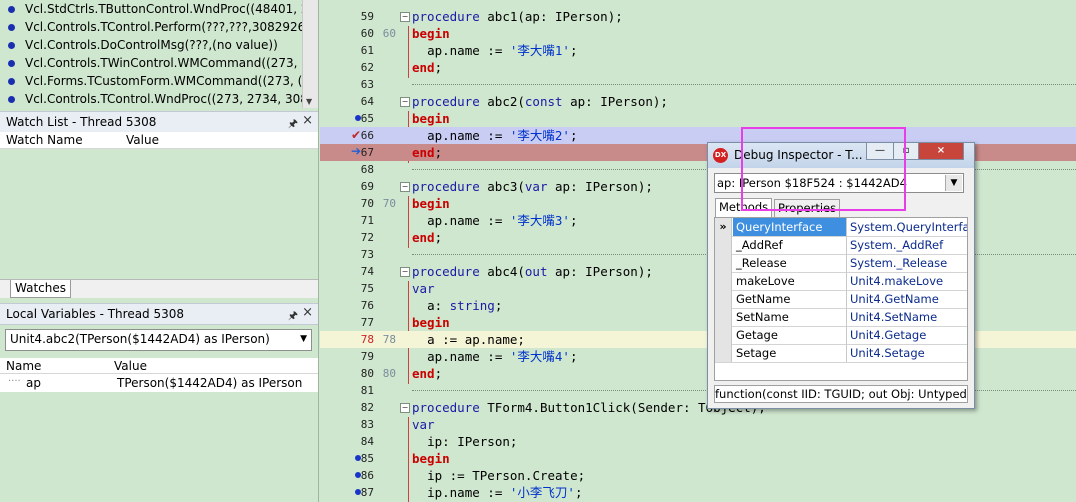 This screenshot has width=1076, height=502. Describe the element at coordinates (698, 101) in the screenshot. I see `code-line: 64 procedure abc2(const ap: IPerson);` at that location.